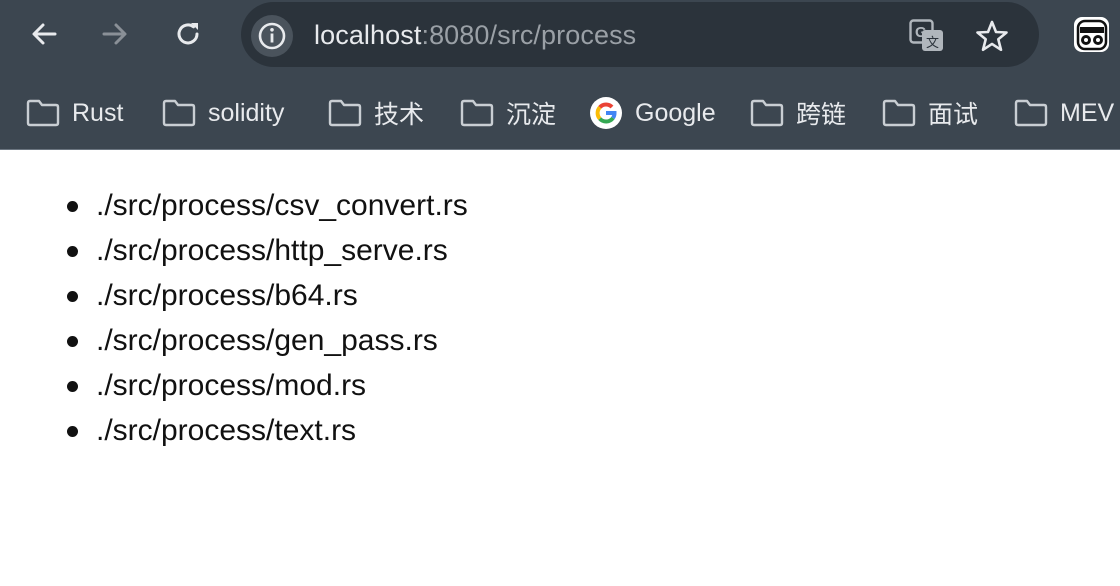 Image resolution: width=1120 pixels, height=586 pixels. I want to click on back-button, so click(44, 34).